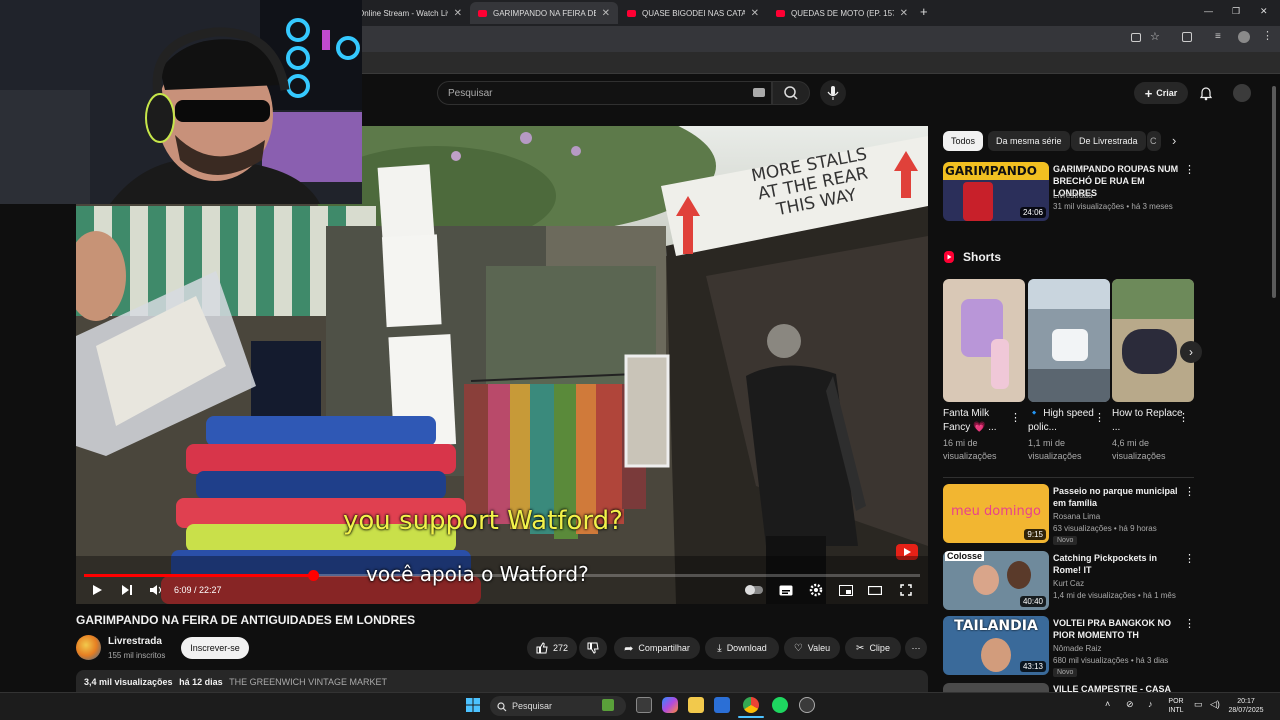  I want to click on channel-name: Rosana Lima, so click(1118, 516).